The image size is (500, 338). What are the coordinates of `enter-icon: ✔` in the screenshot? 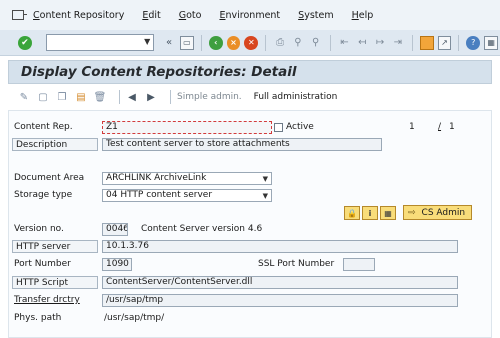 It's located at (25, 42).